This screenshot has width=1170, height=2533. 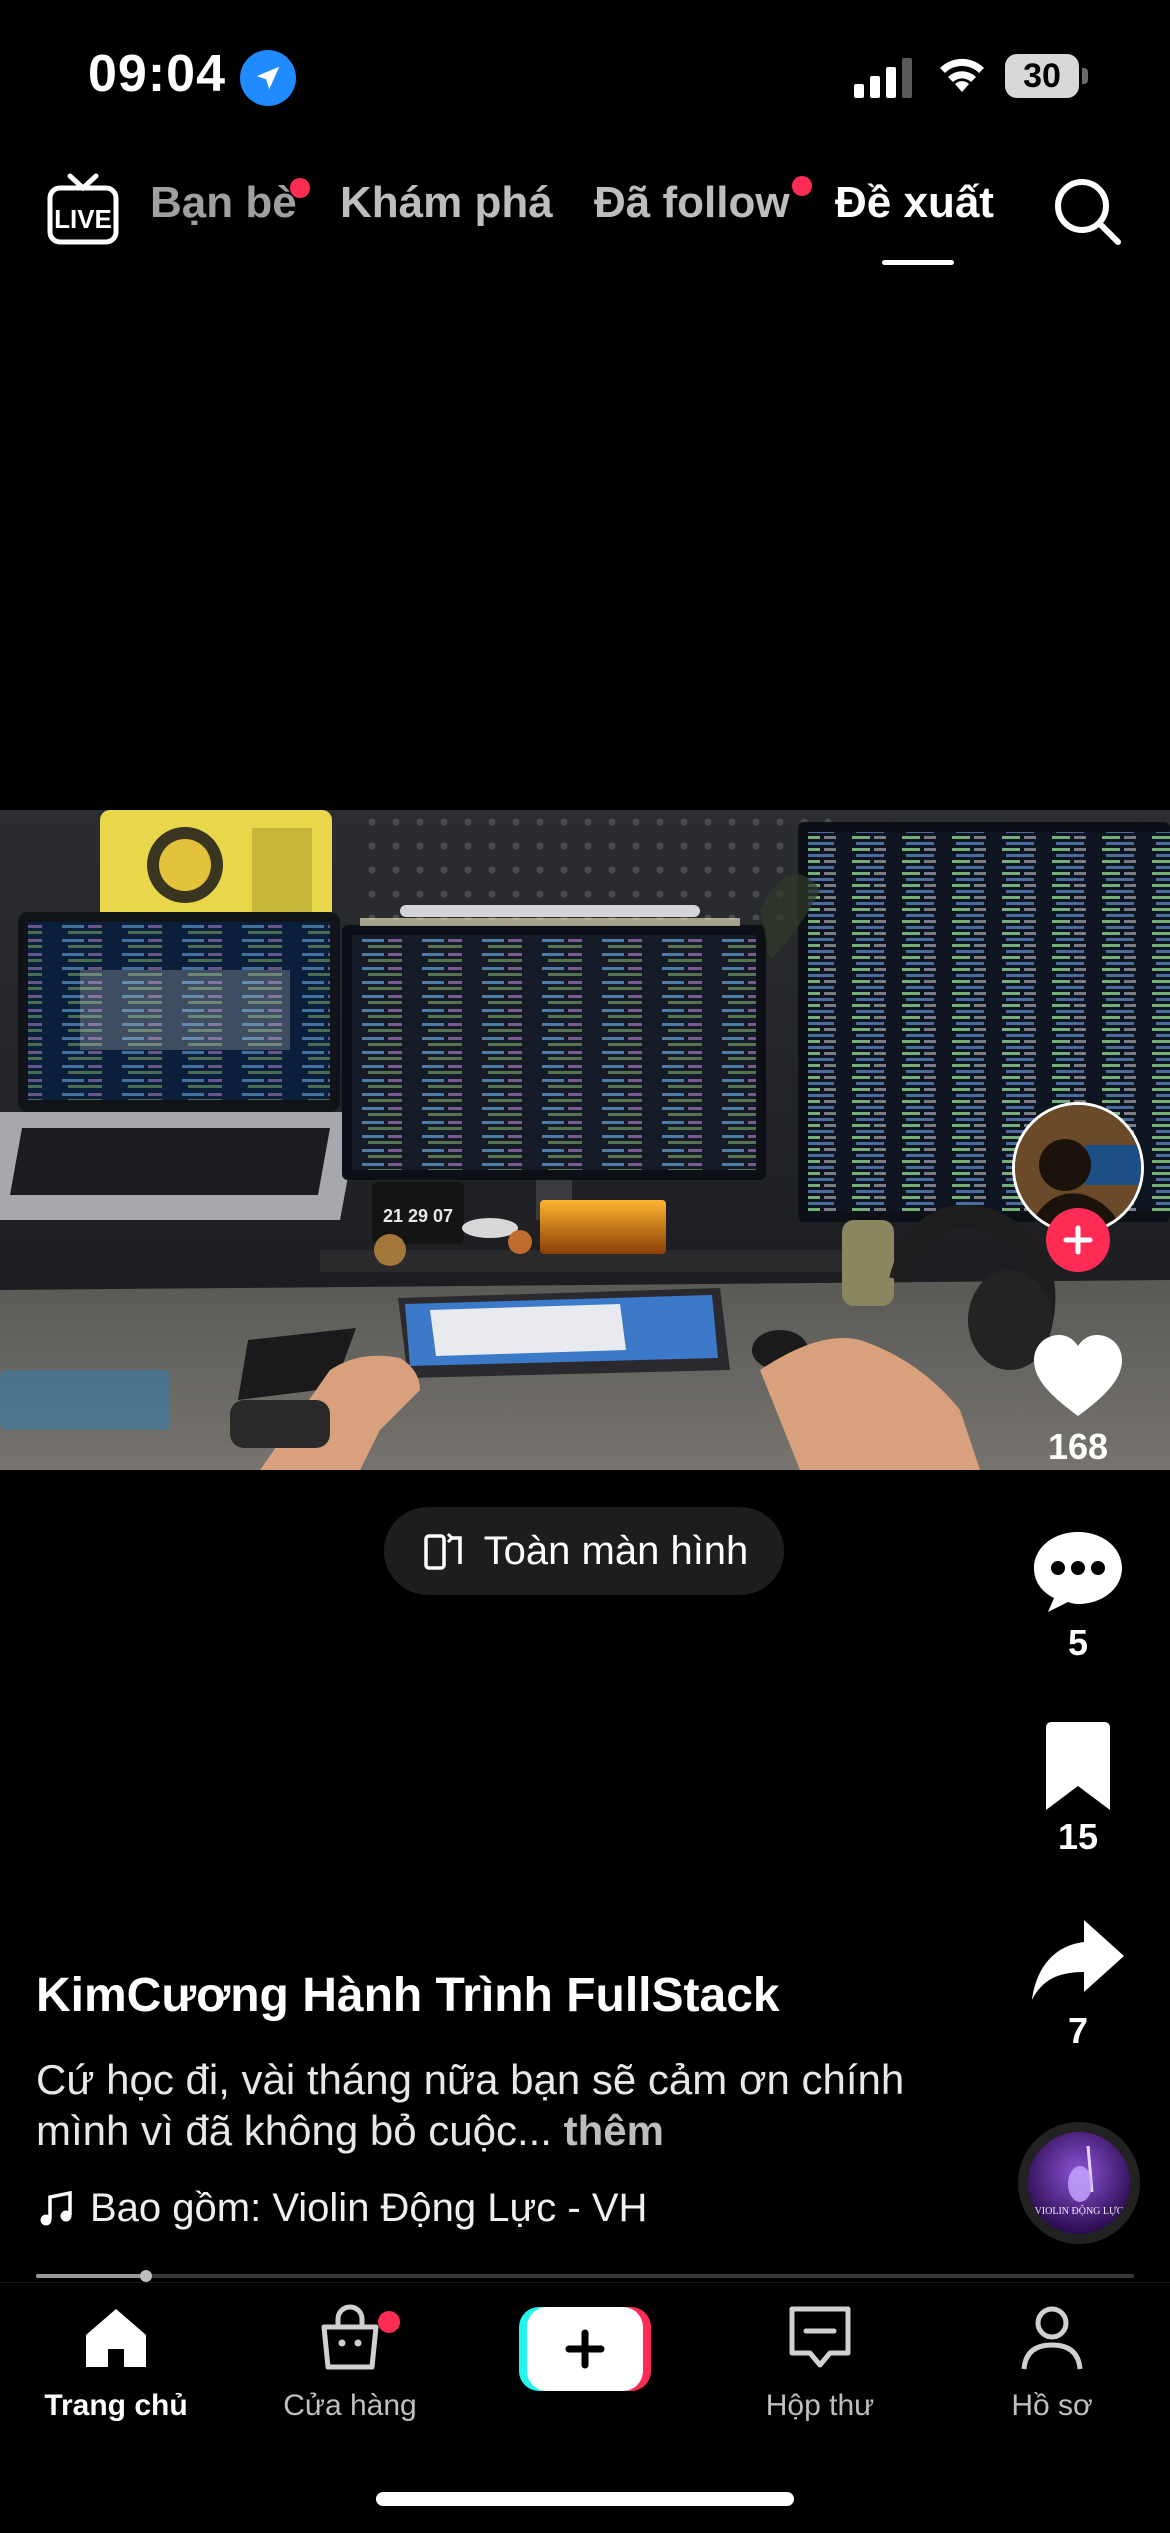 I want to click on disc-label: VIOLIN ĐỘNG LỰC, so click(x=1079, y=2211).